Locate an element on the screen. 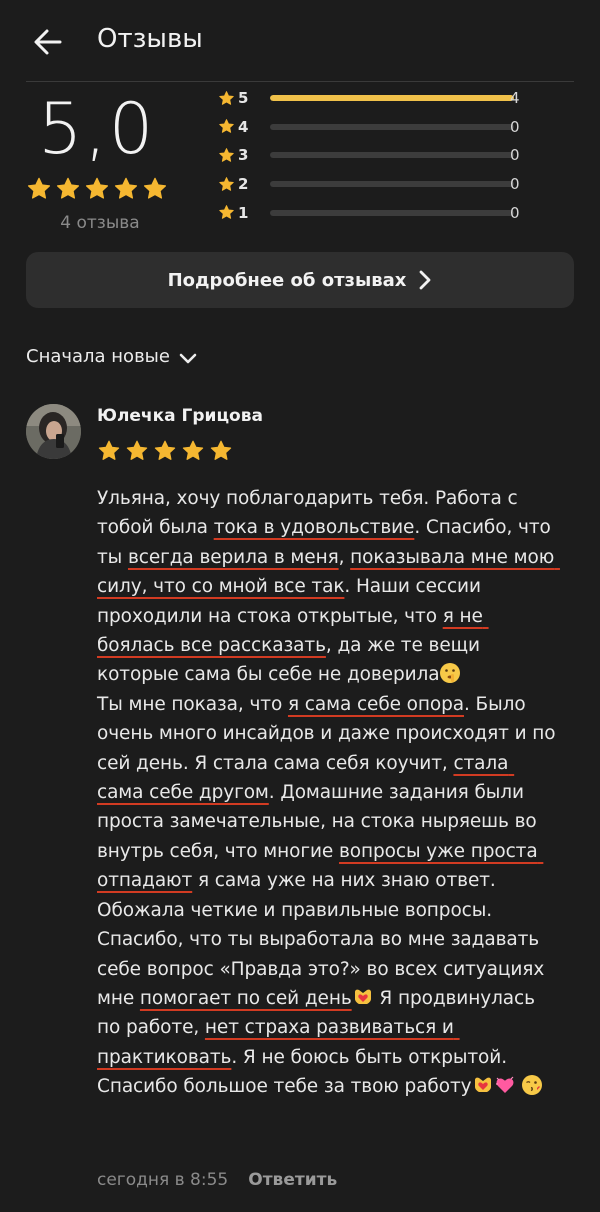 The image size is (600, 1212). review-meta: сегодня в 8:55 Ответить is located at coordinates (217, 1180).